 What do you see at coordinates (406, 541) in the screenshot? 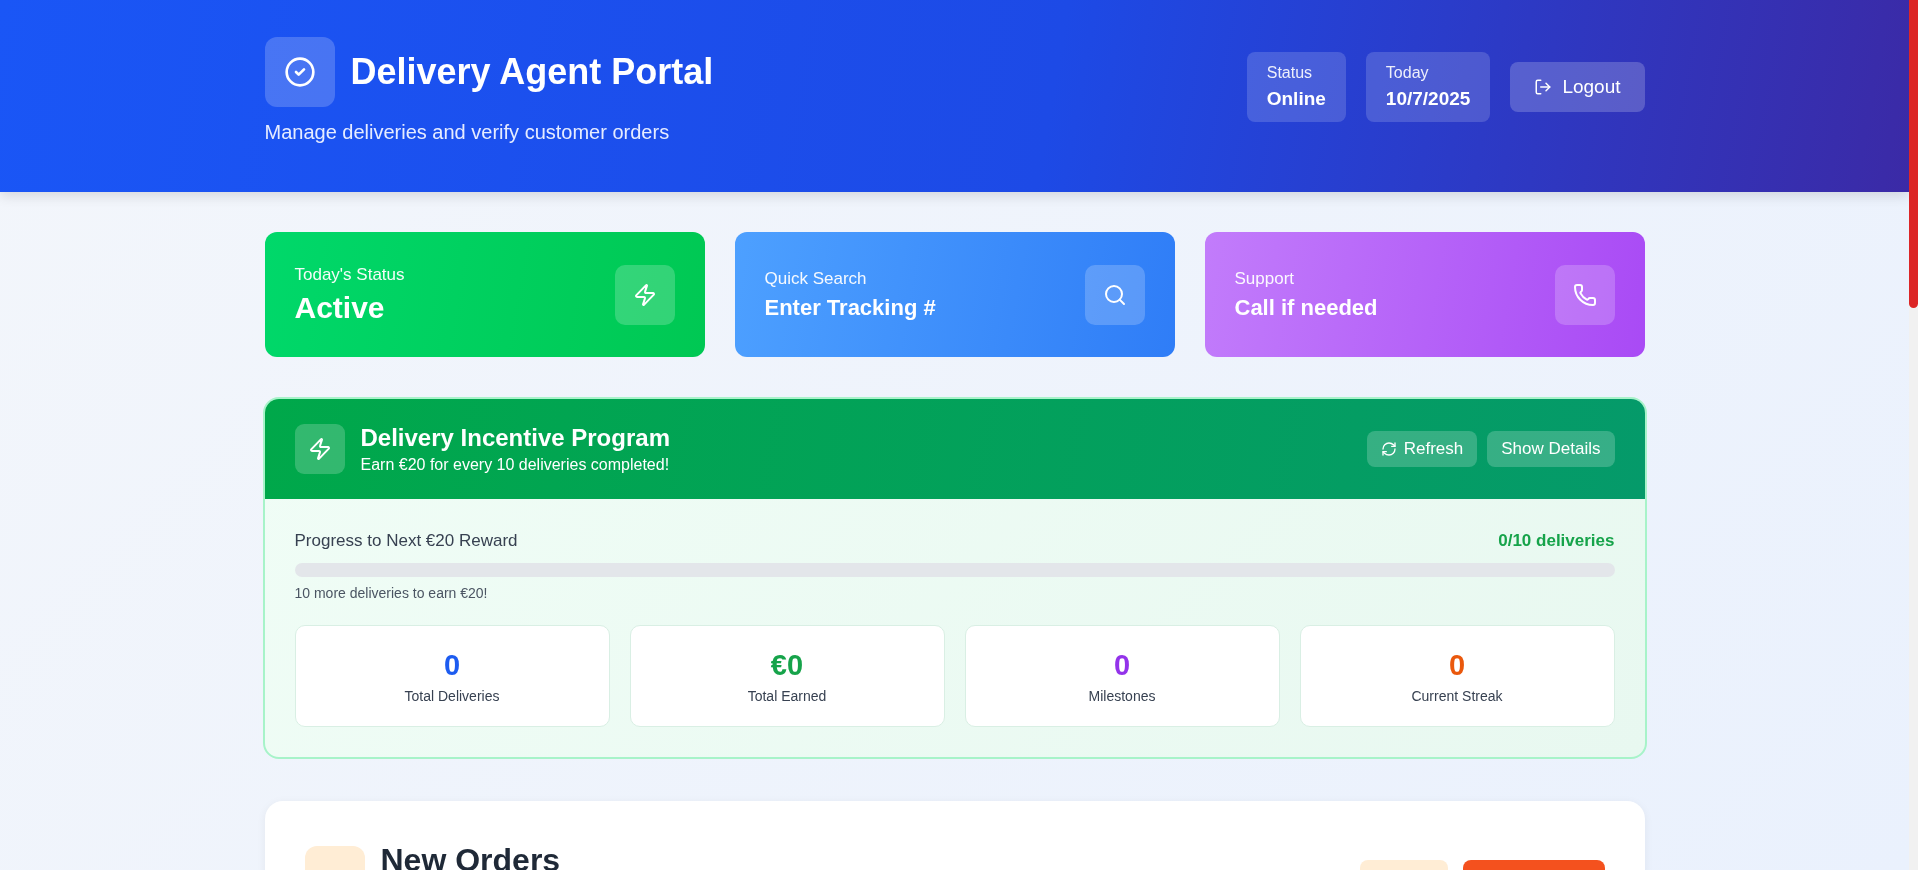
I see `progress-label: Progress to Next €20 Reward` at bounding box center [406, 541].